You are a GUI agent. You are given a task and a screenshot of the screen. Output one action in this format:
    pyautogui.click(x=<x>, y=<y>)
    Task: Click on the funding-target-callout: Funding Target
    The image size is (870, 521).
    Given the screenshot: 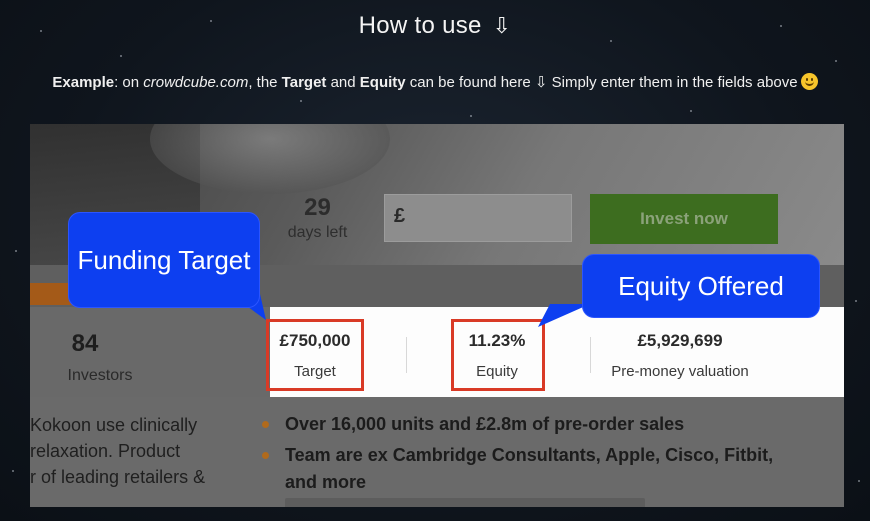 What is the action you would take?
    pyautogui.click(x=164, y=260)
    